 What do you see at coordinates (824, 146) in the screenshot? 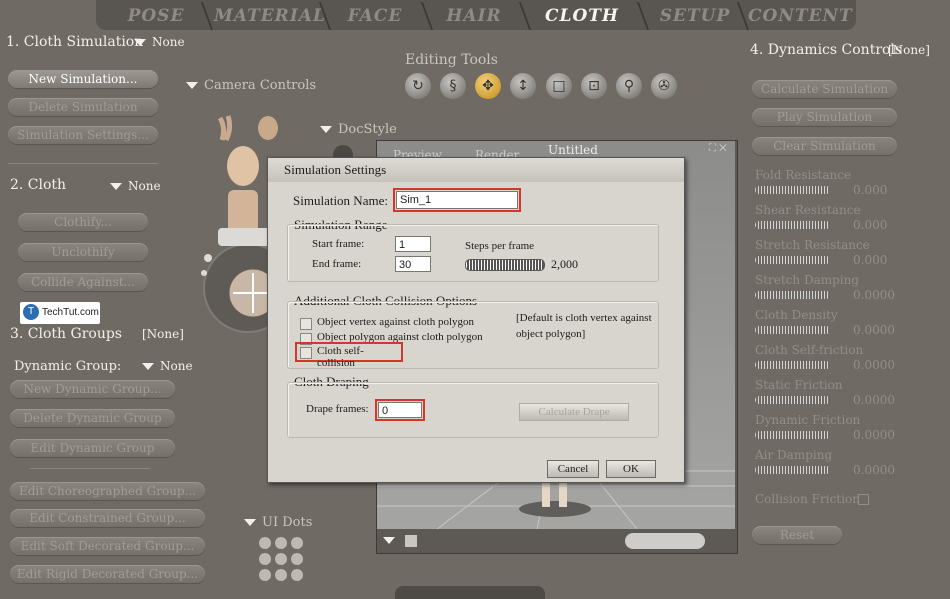
I see `clear-simulation-button: Clear Simulation` at bounding box center [824, 146].